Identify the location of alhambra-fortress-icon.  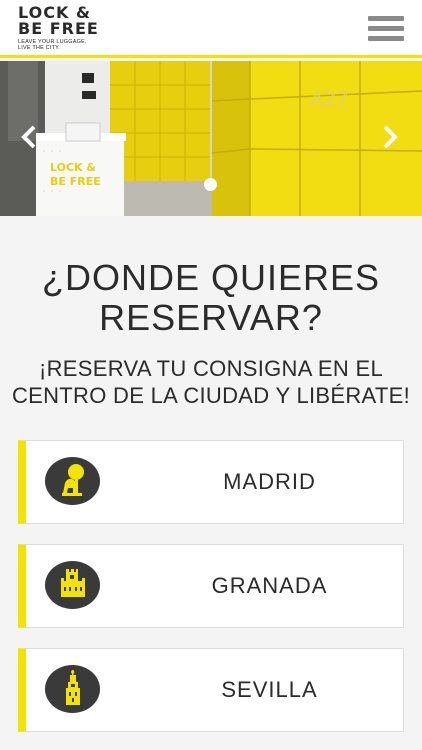
(72, 585).